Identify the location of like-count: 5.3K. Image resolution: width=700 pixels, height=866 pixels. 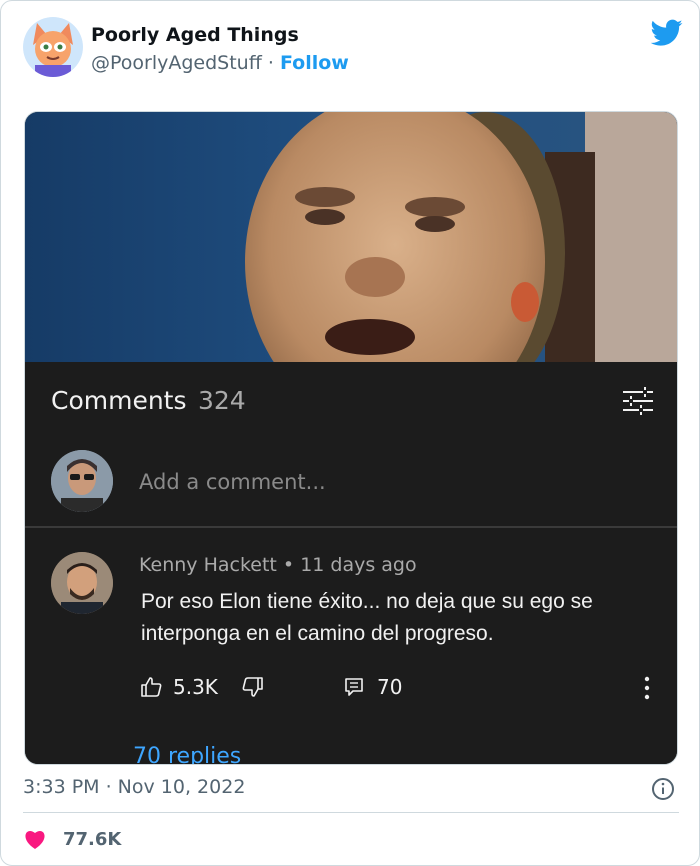
(195, 687).